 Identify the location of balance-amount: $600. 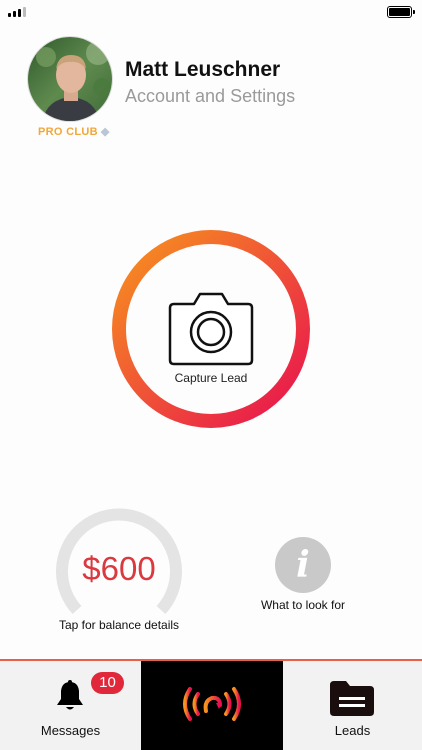
(119, 568).